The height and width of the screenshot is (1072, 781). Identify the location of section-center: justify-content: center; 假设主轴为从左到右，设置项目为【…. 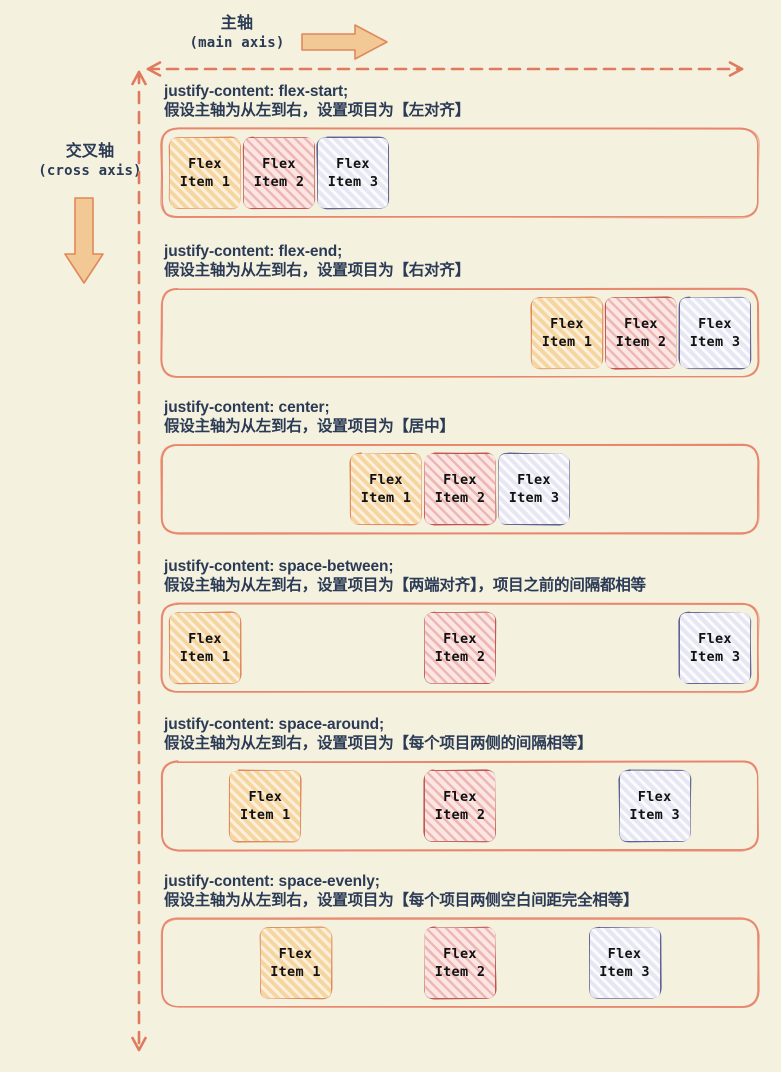
(460, 466).